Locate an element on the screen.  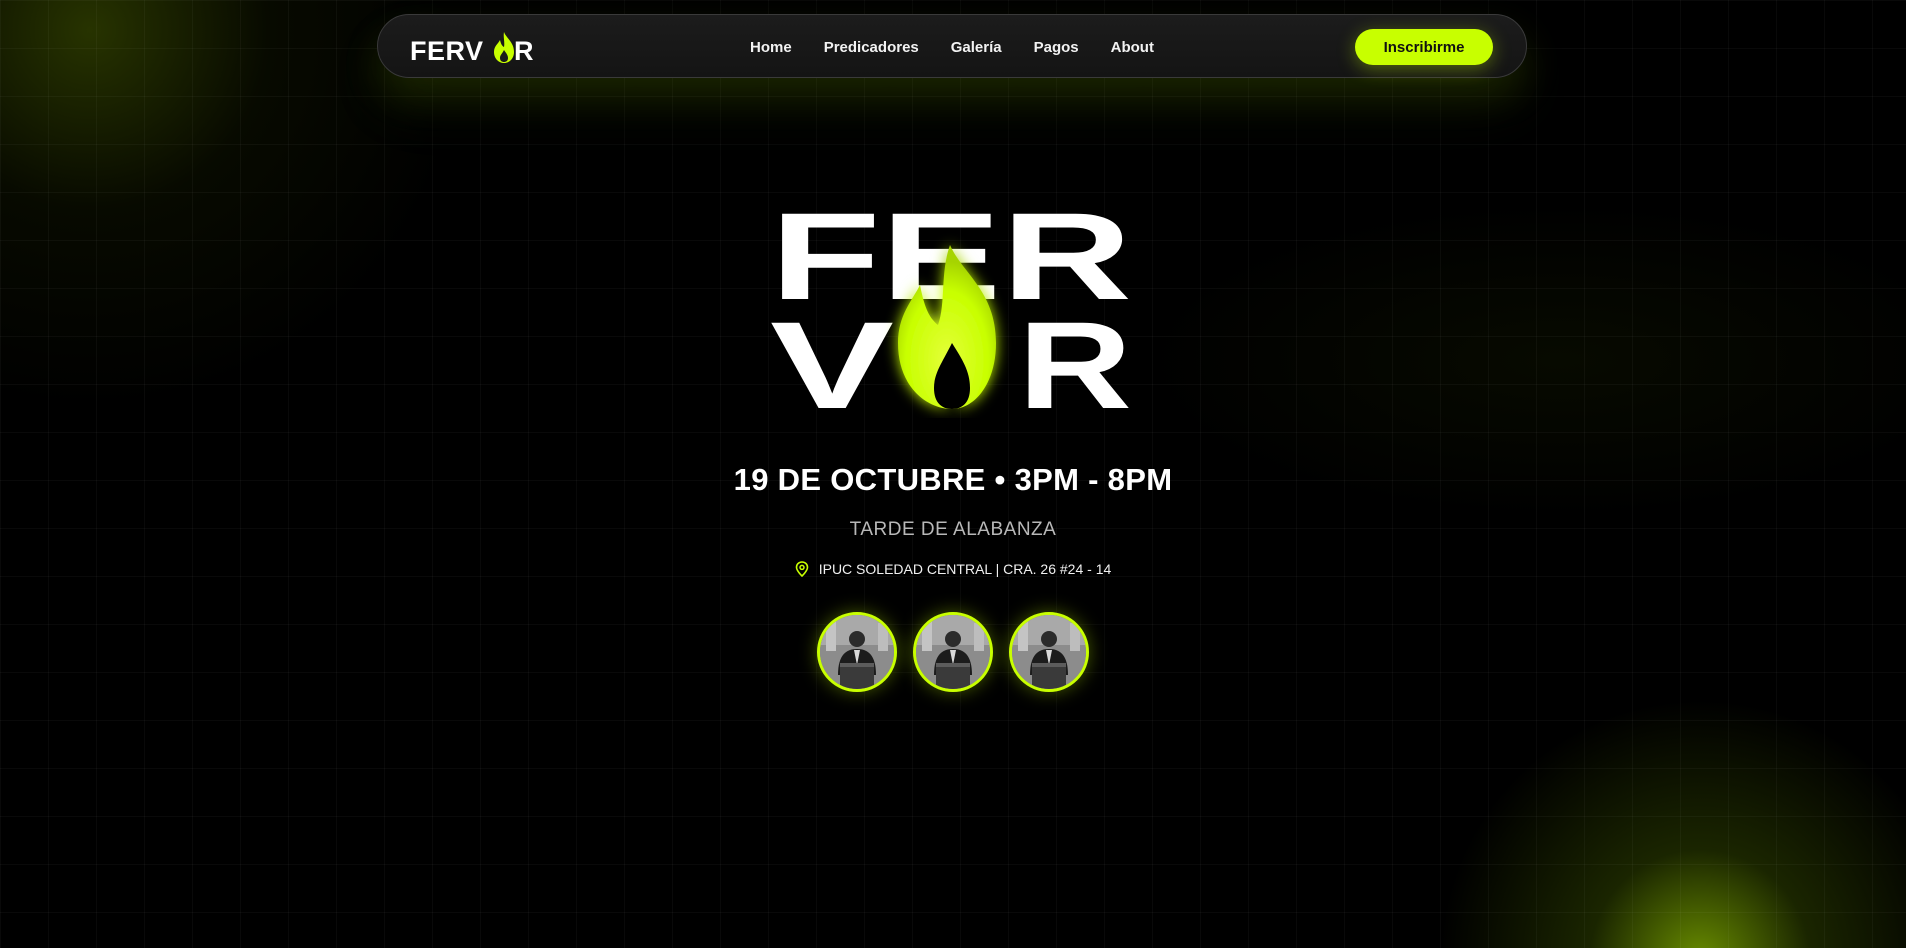
location-text: IPUC SOLEDAD CENTRAL | CRA. 26 #24 - 14 is located at coordinates (965, 569).